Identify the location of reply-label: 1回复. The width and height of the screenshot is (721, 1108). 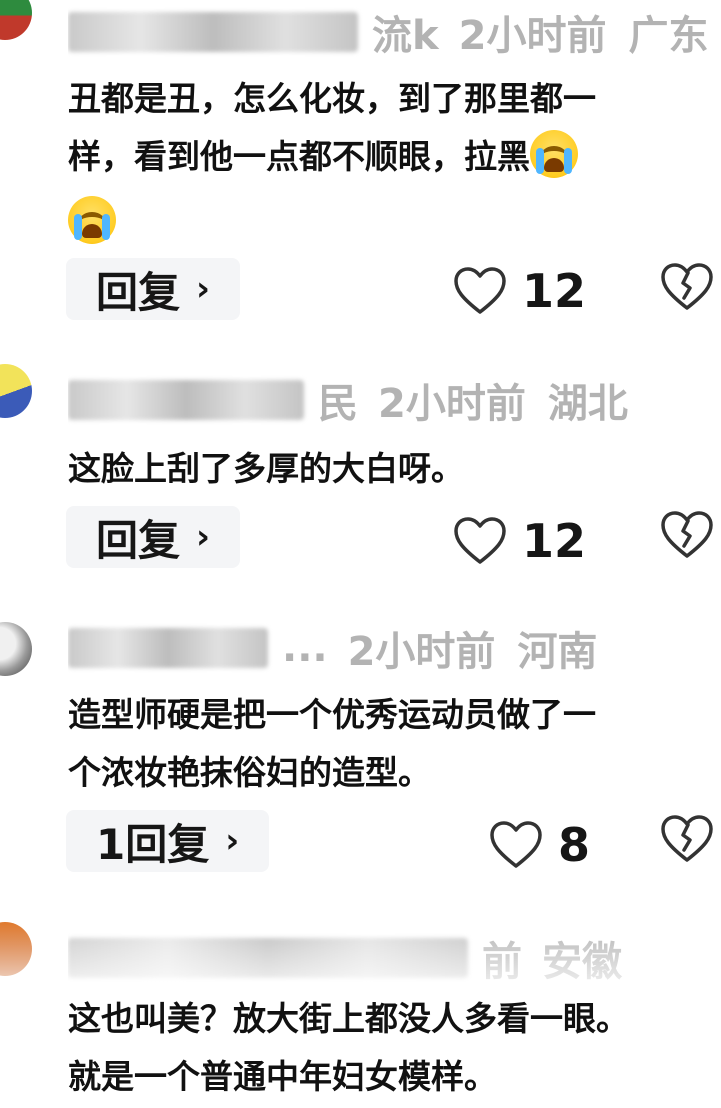
(153, 844).